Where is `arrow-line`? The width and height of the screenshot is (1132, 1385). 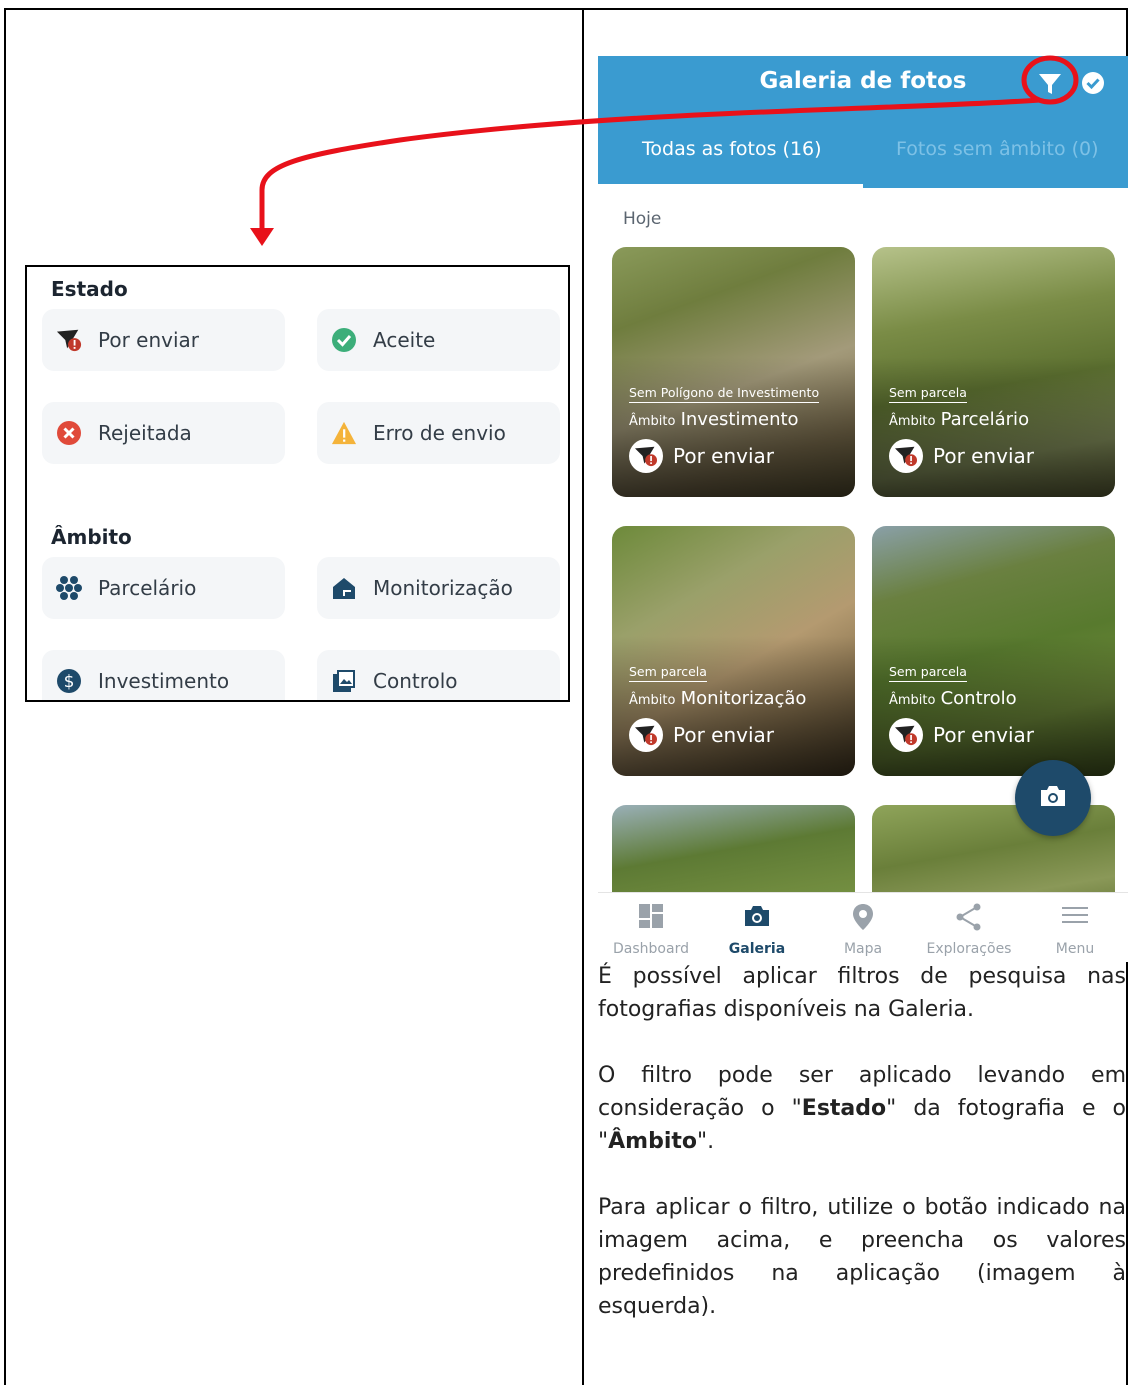 arrow-line is located at coordinates (650, 163).